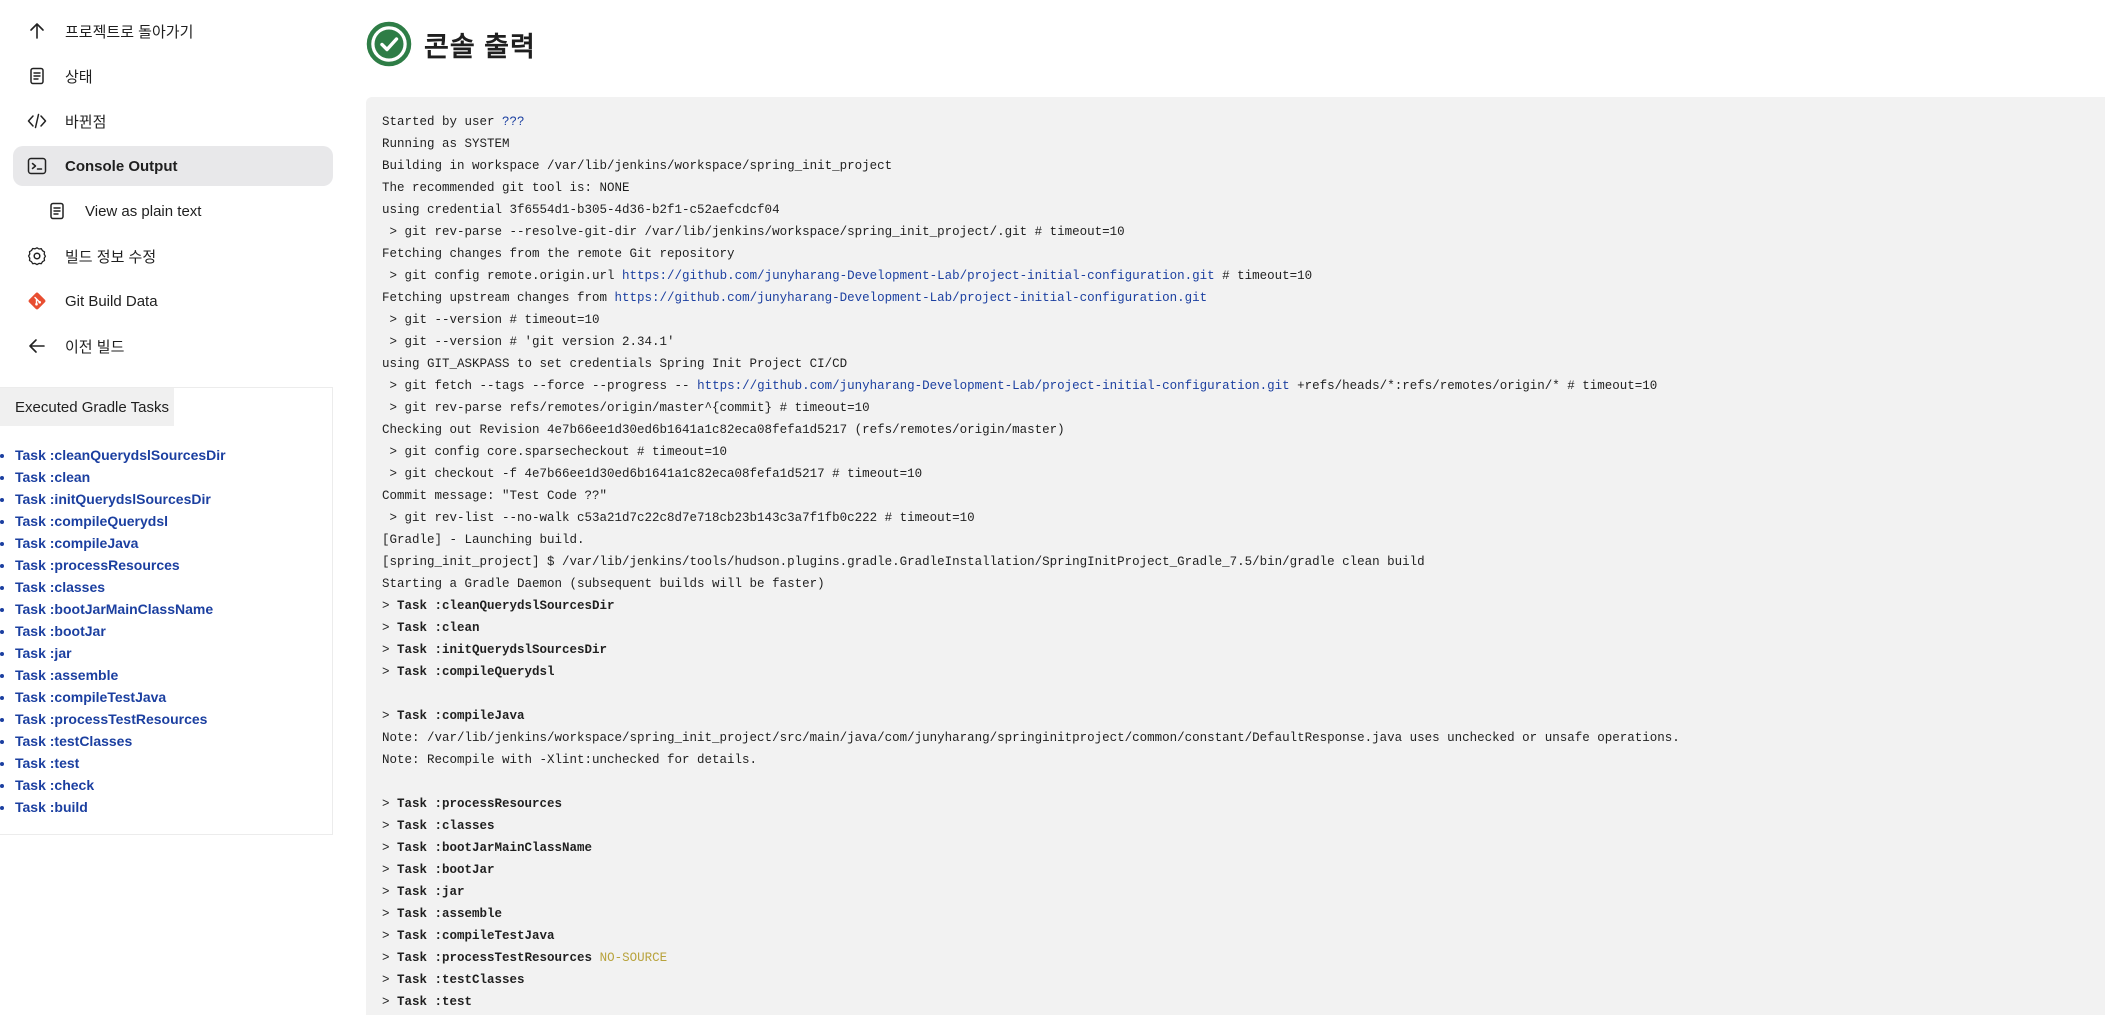 This screenshot has height=1015, width=2105. I want to click on nav-status: 상태, so click(173, 76).